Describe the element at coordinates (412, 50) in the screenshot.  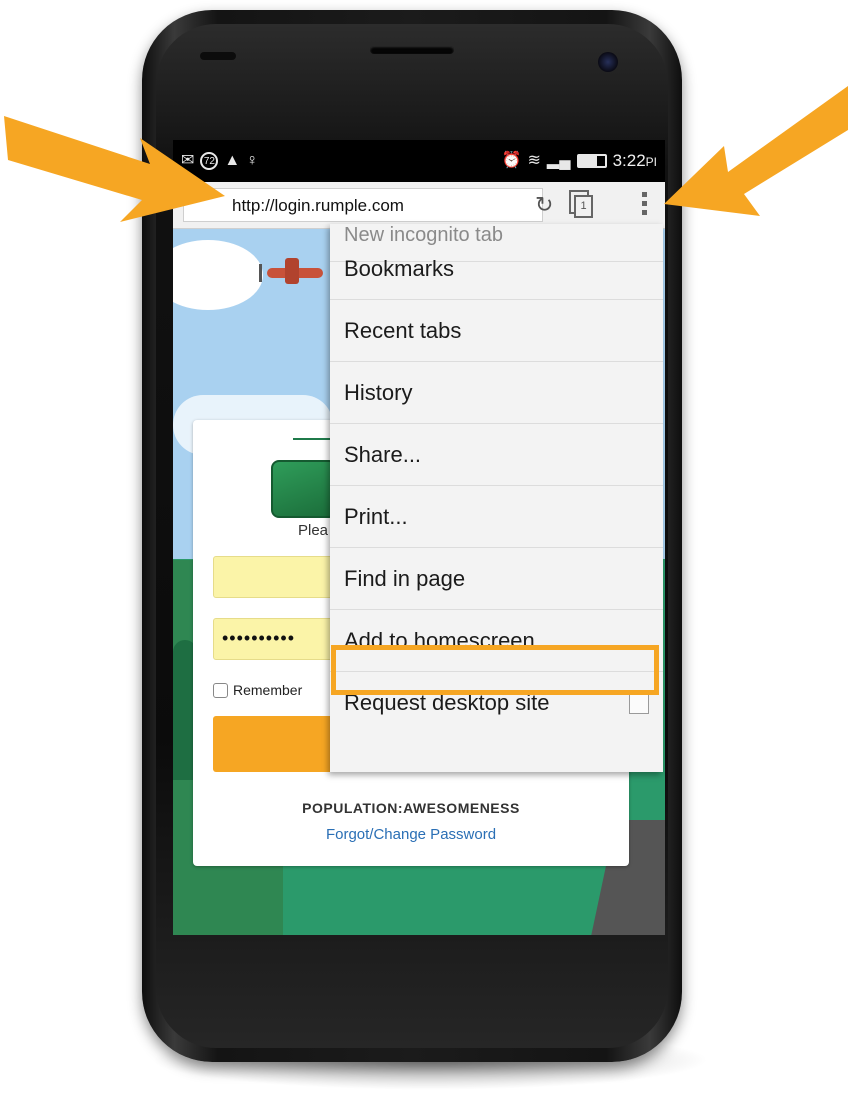
I see `earpiece` at that location.